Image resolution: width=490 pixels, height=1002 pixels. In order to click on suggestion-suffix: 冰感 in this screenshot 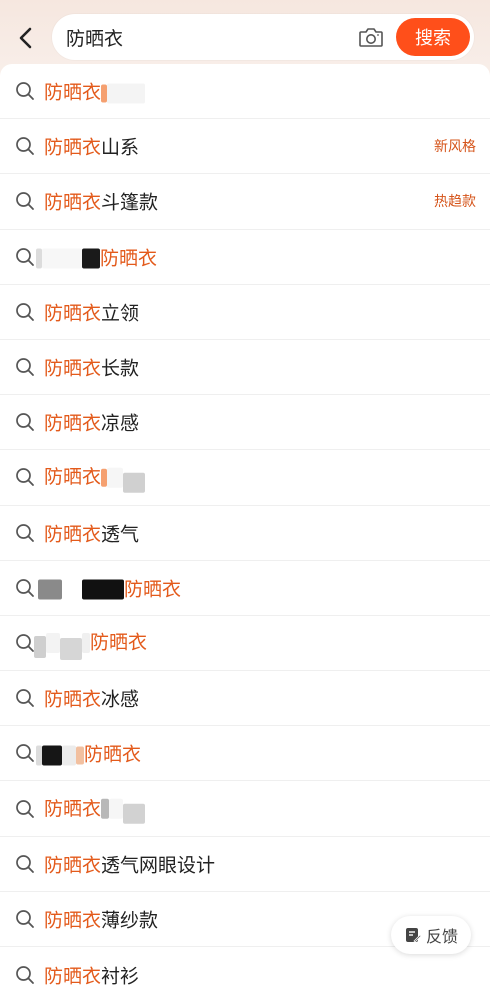, I will do `click(120, 699)`.